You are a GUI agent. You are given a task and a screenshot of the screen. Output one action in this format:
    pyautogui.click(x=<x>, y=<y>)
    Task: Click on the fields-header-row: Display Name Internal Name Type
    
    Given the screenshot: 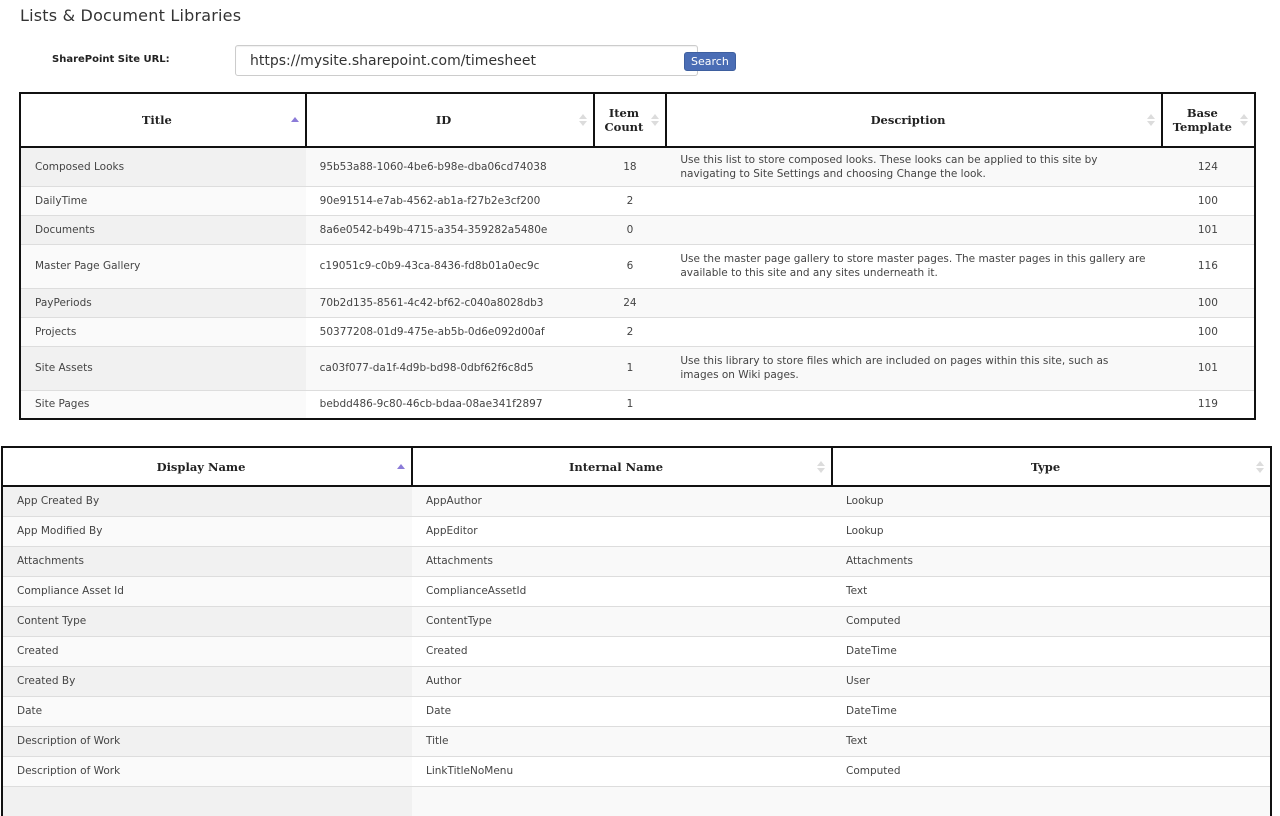 What is the action you would take?
    pyautogui.click(x=636, y=466)
    